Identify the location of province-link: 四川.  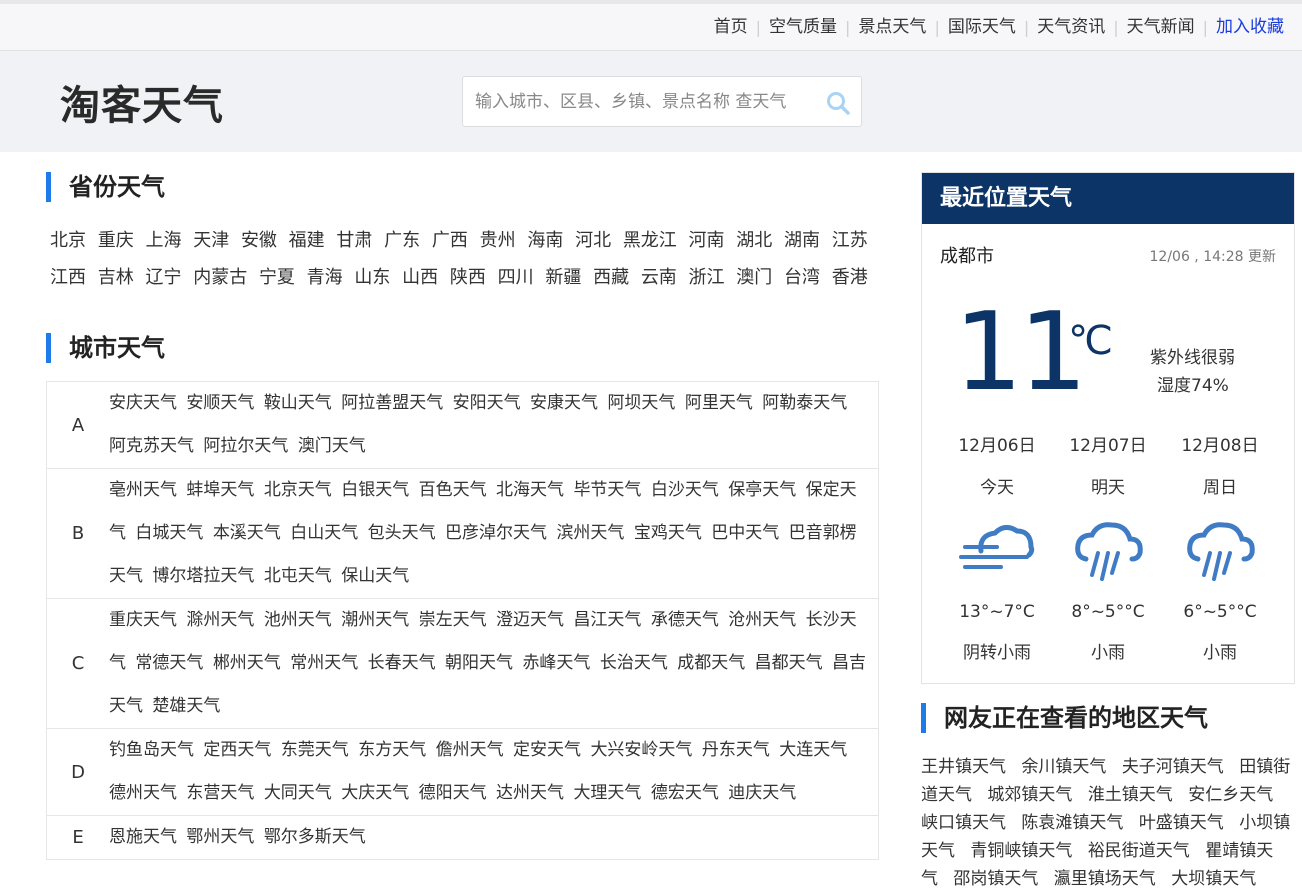
(516, 277).